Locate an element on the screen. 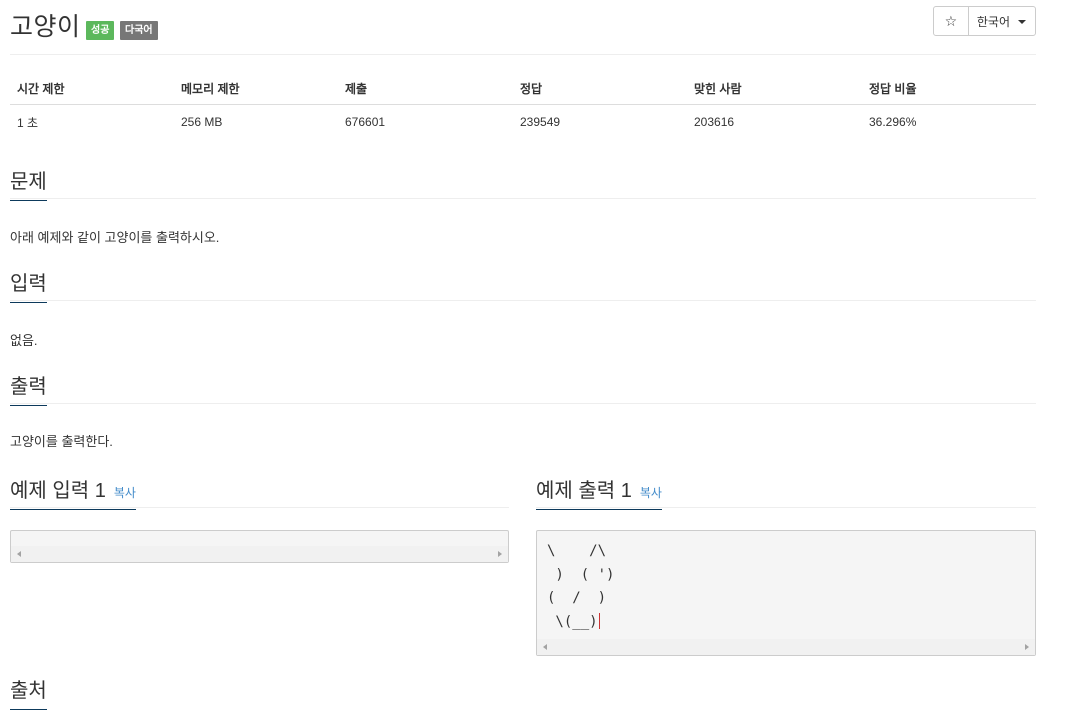  input-divider is located at coordinates (523, 300).